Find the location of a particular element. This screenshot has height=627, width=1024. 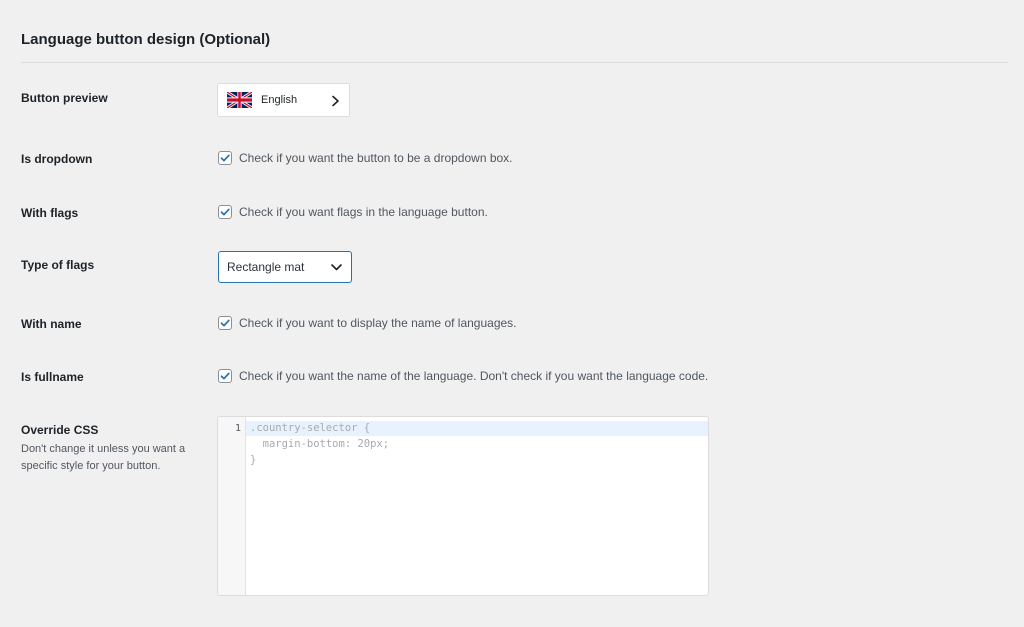

line-number: 1 is located at coordinates (238, 428).